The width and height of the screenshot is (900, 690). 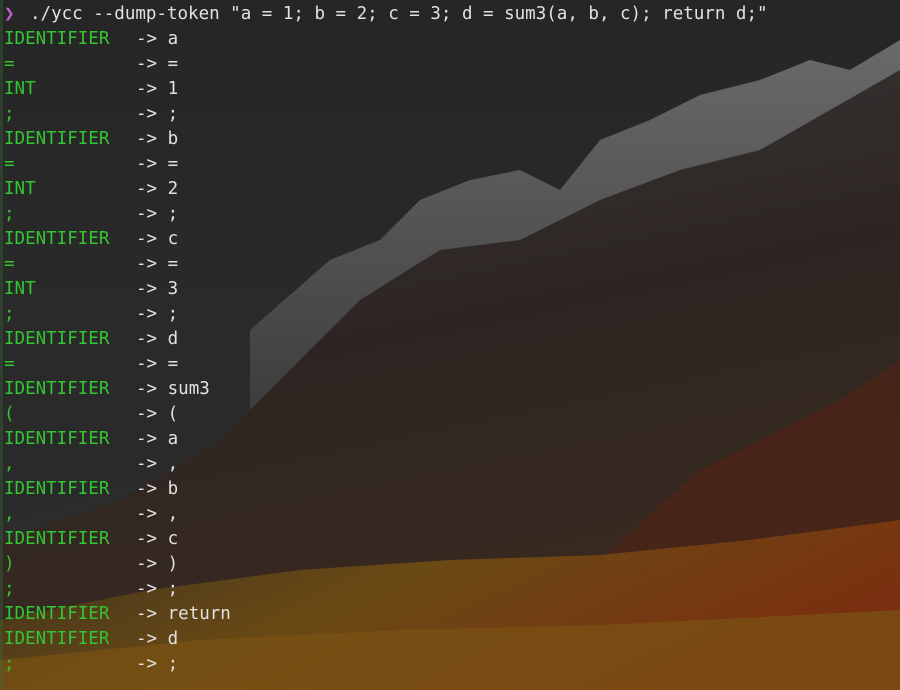 What do you see at coordinates (452, 564) in the screenshot?
I see `token-line: ) -> )` at bounding box center [452, 564].